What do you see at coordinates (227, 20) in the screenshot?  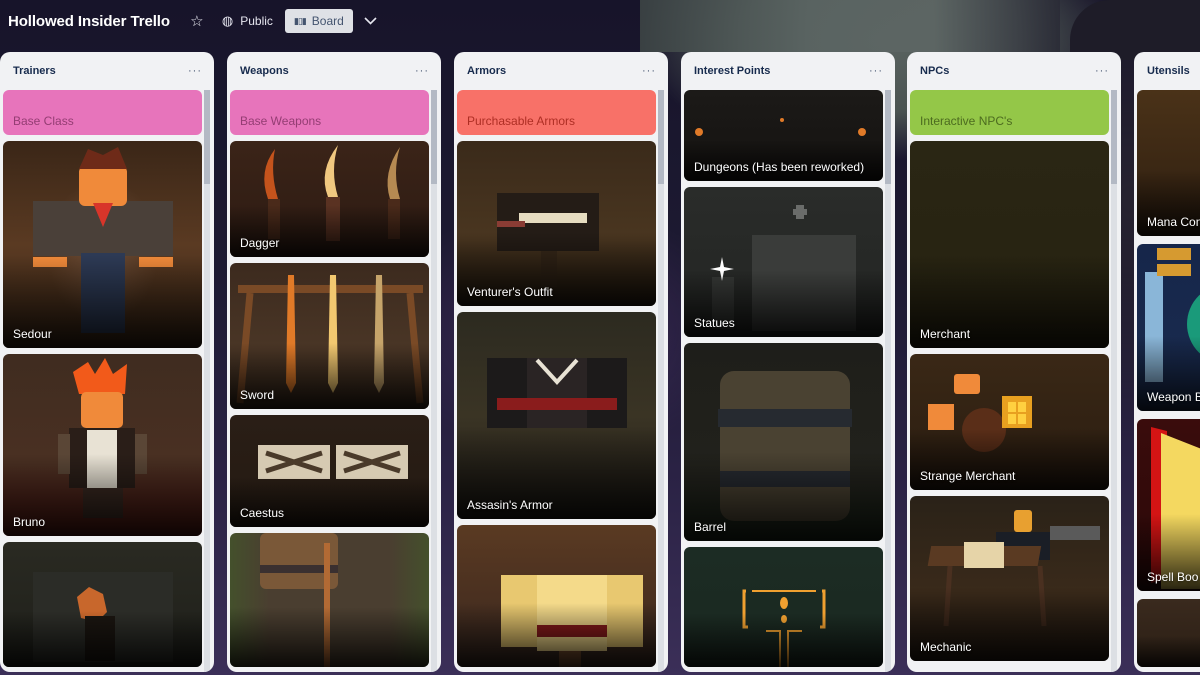 I see `globe-icon: ◍` at bounding box center [227, 20].